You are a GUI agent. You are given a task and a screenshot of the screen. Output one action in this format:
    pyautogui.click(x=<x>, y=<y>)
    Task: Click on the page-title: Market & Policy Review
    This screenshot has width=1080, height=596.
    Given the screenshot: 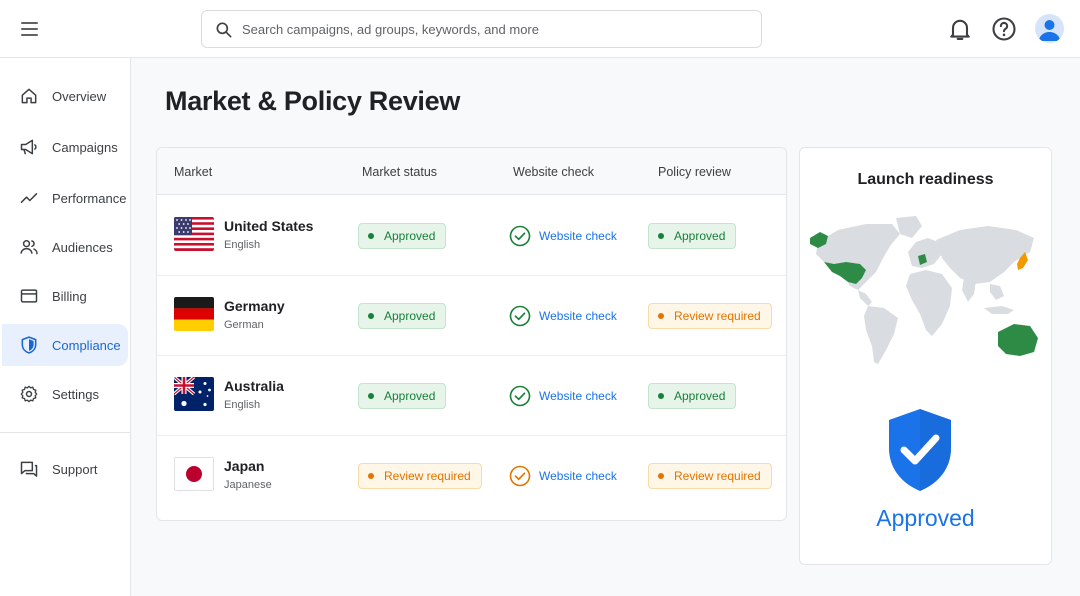 What is the action you would take?
    pyautogui.click(x=313, y=101)
    